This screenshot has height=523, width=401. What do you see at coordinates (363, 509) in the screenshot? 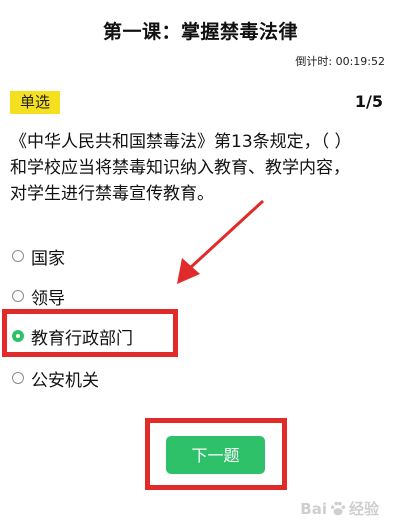
I see `watermark-text: 经验` at bounding box center [363, 509].